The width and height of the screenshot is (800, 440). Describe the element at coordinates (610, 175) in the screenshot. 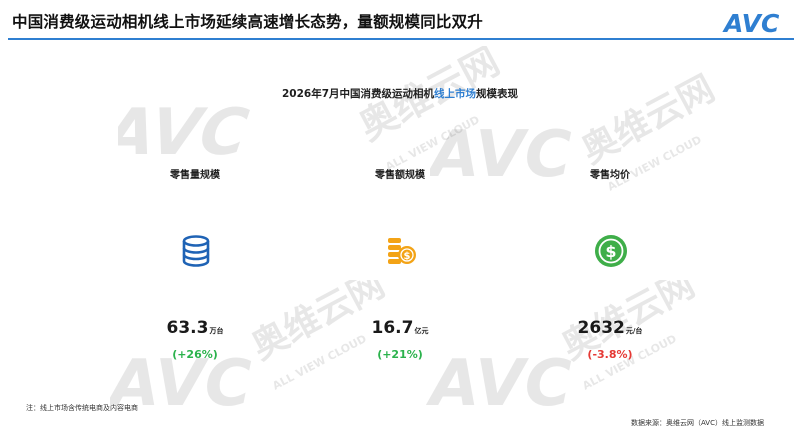

I see `metric-label: 零售均价` at that location.